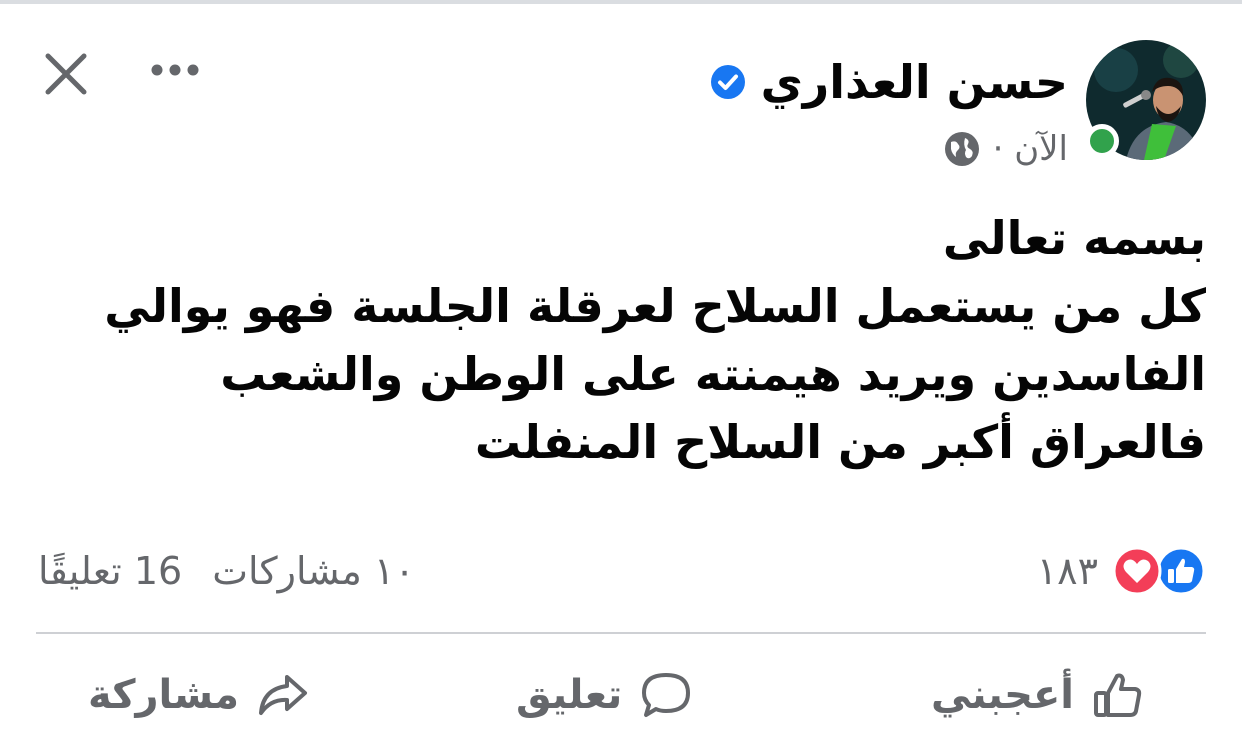  Describe the element at coordinates (110, 571) in the screenshot. I see `comments-count: 16 تعليقًا` at that location.